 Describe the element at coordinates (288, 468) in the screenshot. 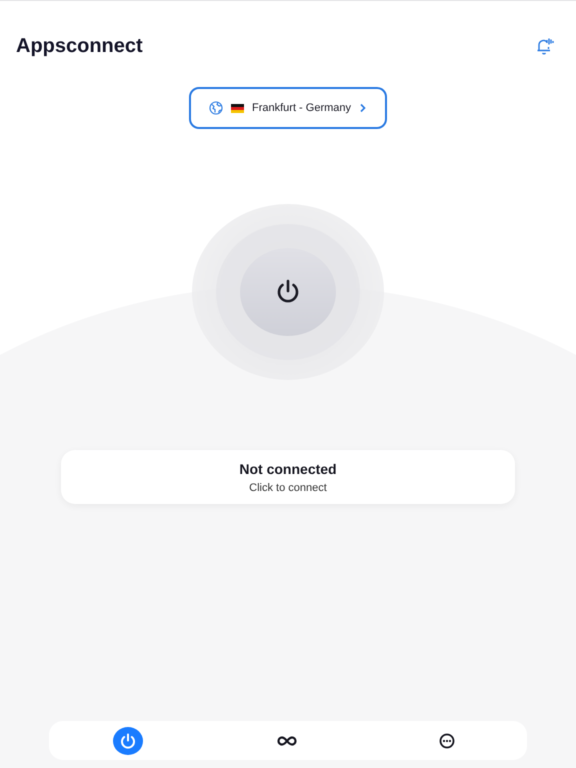

I see `status-title: Not connected` at that location.